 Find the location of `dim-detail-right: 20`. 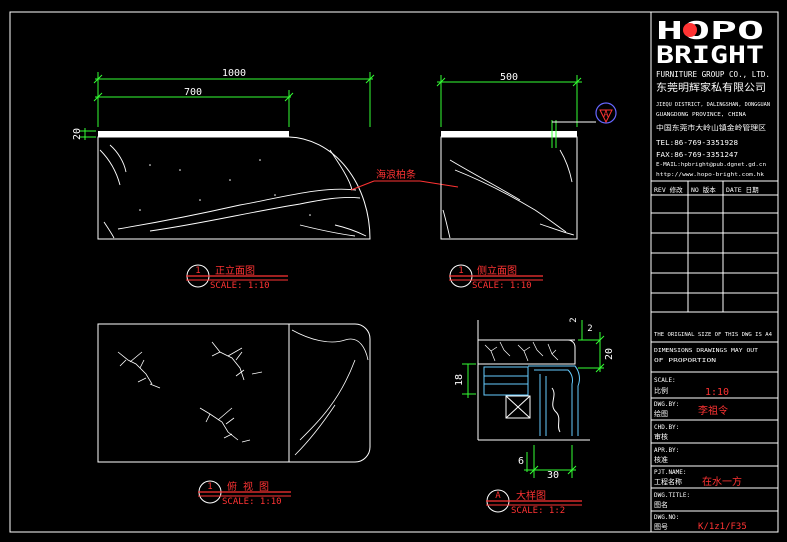

dim-detail-right: 20 is located at coordinates (609, 354).